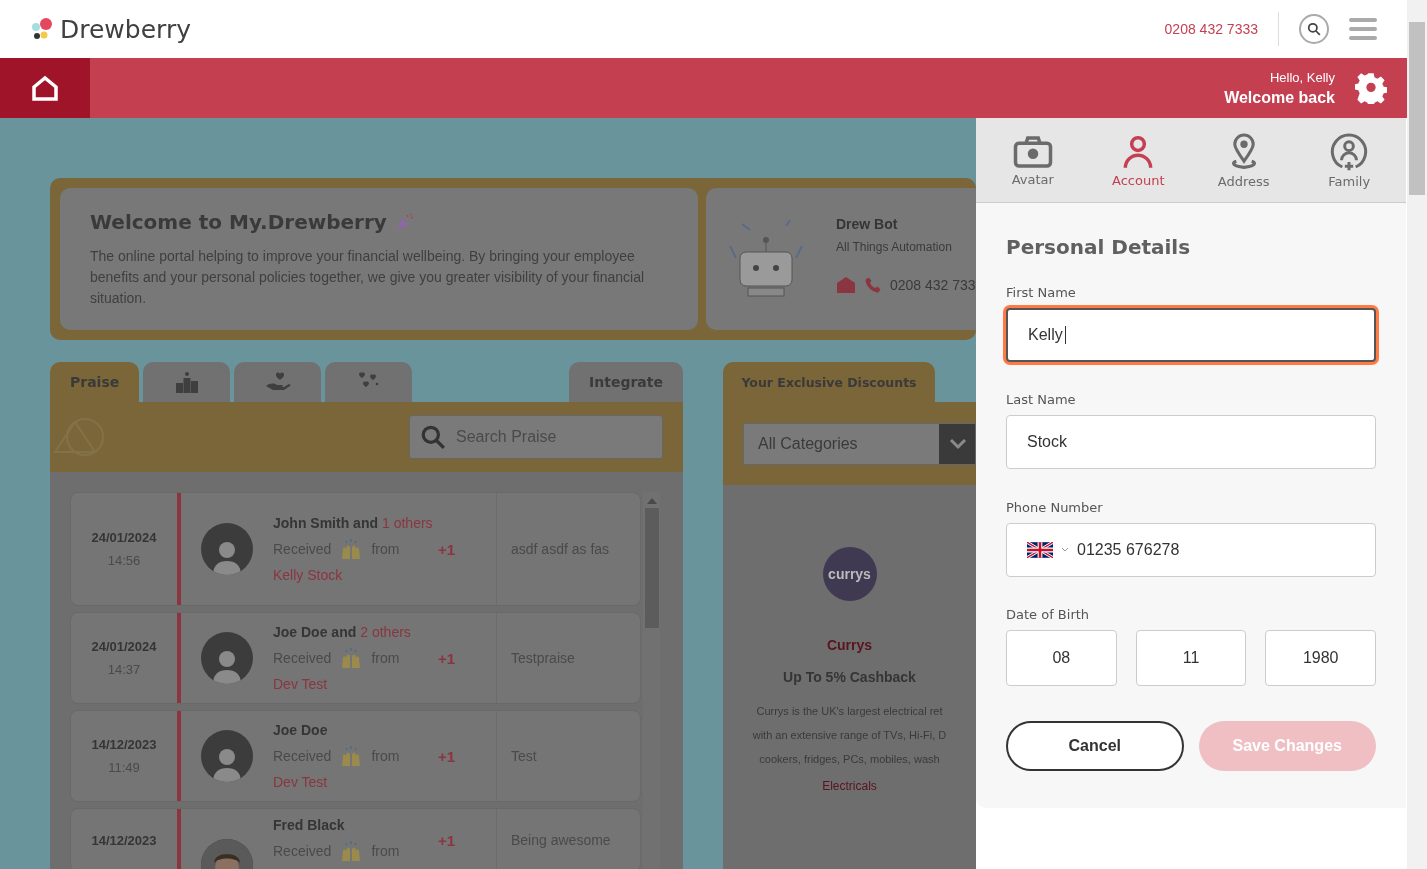 This screenshot has height=869, width=1427. I want to click on date-field: 08, so click(1061, 658).